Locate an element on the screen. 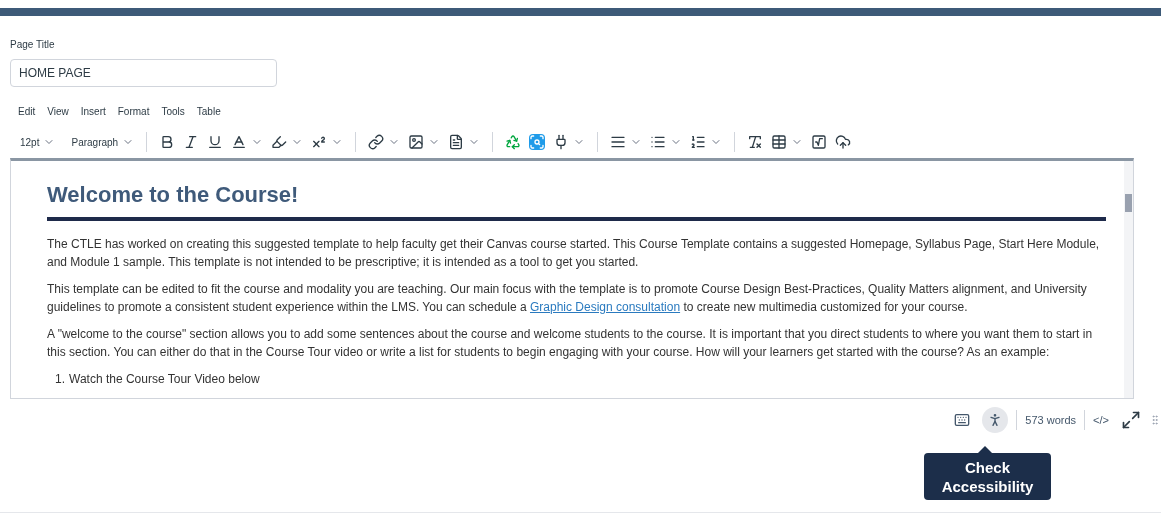 This screenshot has width=1161, height=514. menu-item: Tools is located at coordinates (173, 111).